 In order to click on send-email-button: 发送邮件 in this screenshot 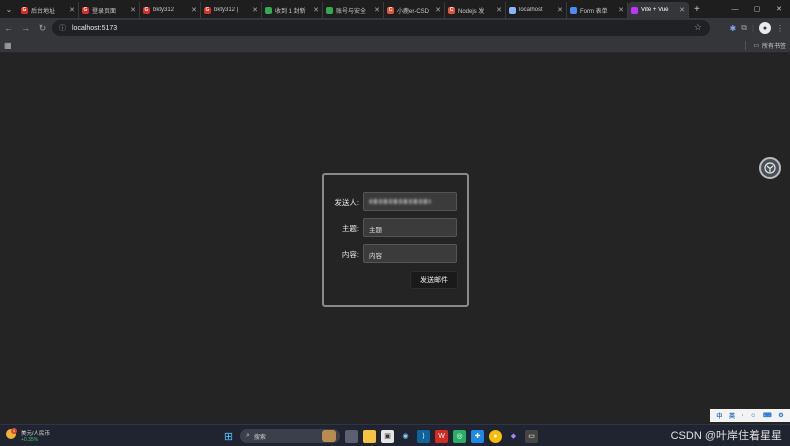, I will do `click(434, 280)`.